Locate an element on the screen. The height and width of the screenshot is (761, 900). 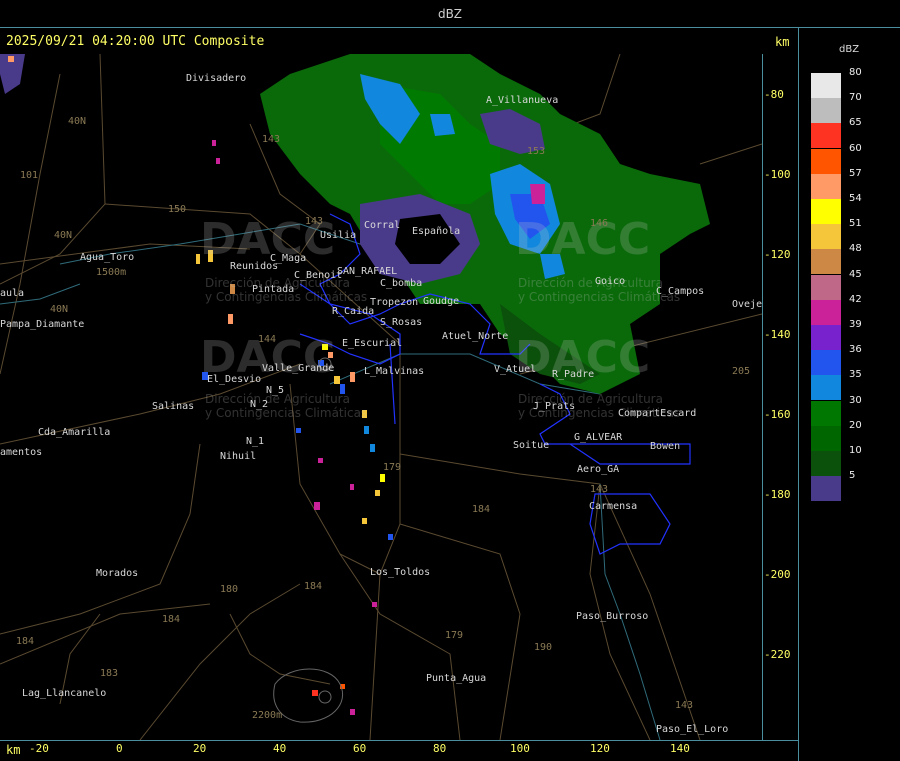
place-label: Paso_Burroso is located at coordinates (612, 616).